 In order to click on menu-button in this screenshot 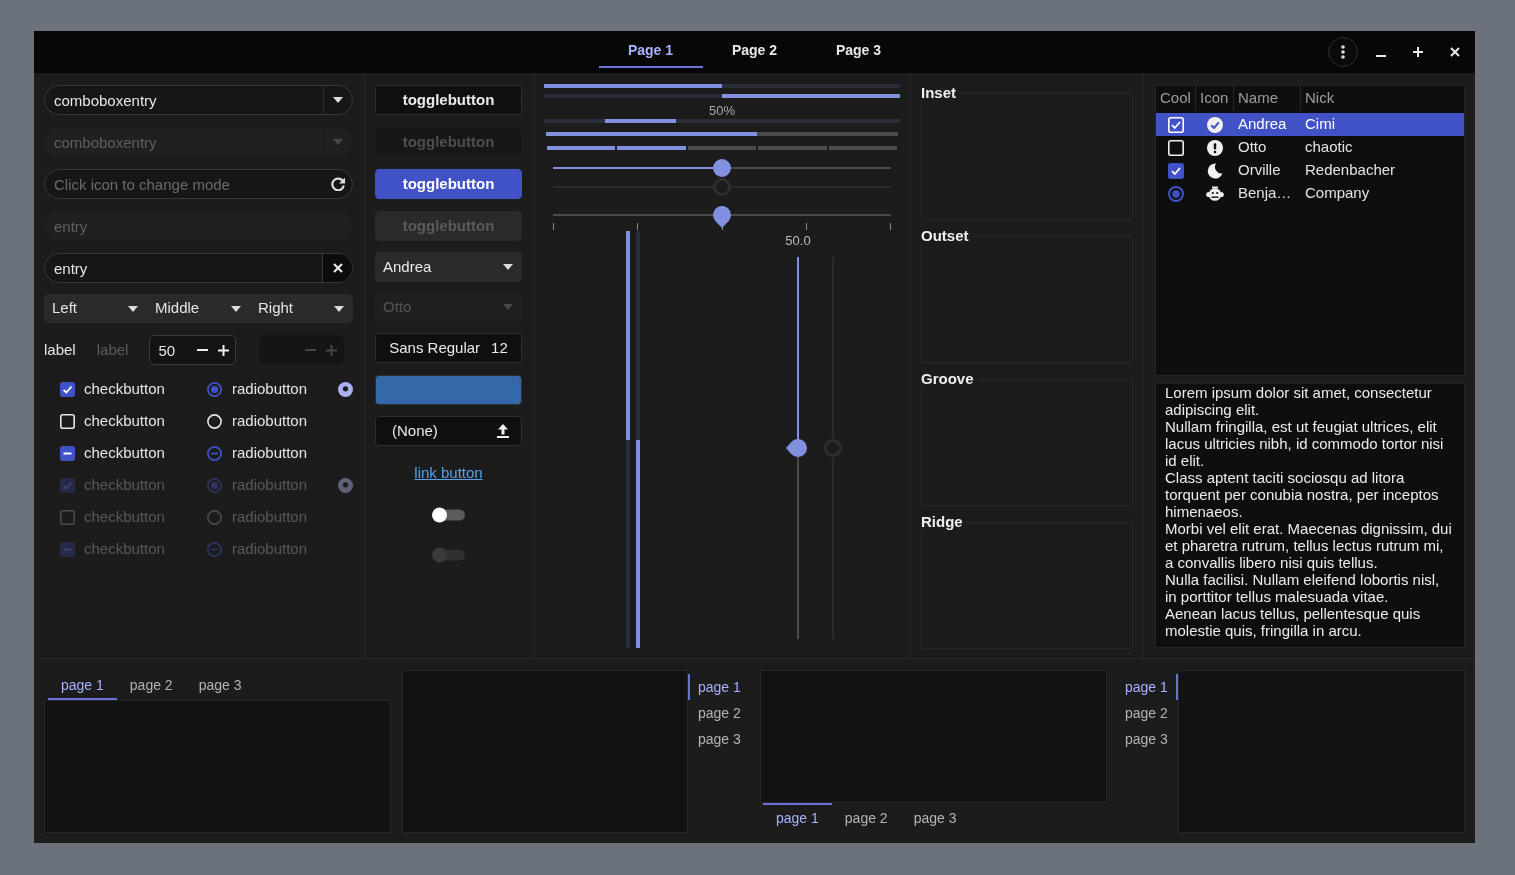, I will do `click(1343, 52)`.